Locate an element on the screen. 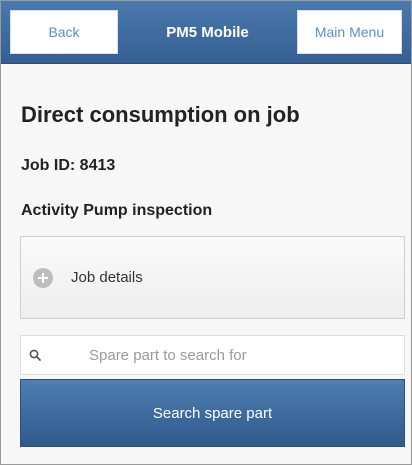 The height and width of the screenshot is (465, 412). search-field is located at coordinates (212, 355).